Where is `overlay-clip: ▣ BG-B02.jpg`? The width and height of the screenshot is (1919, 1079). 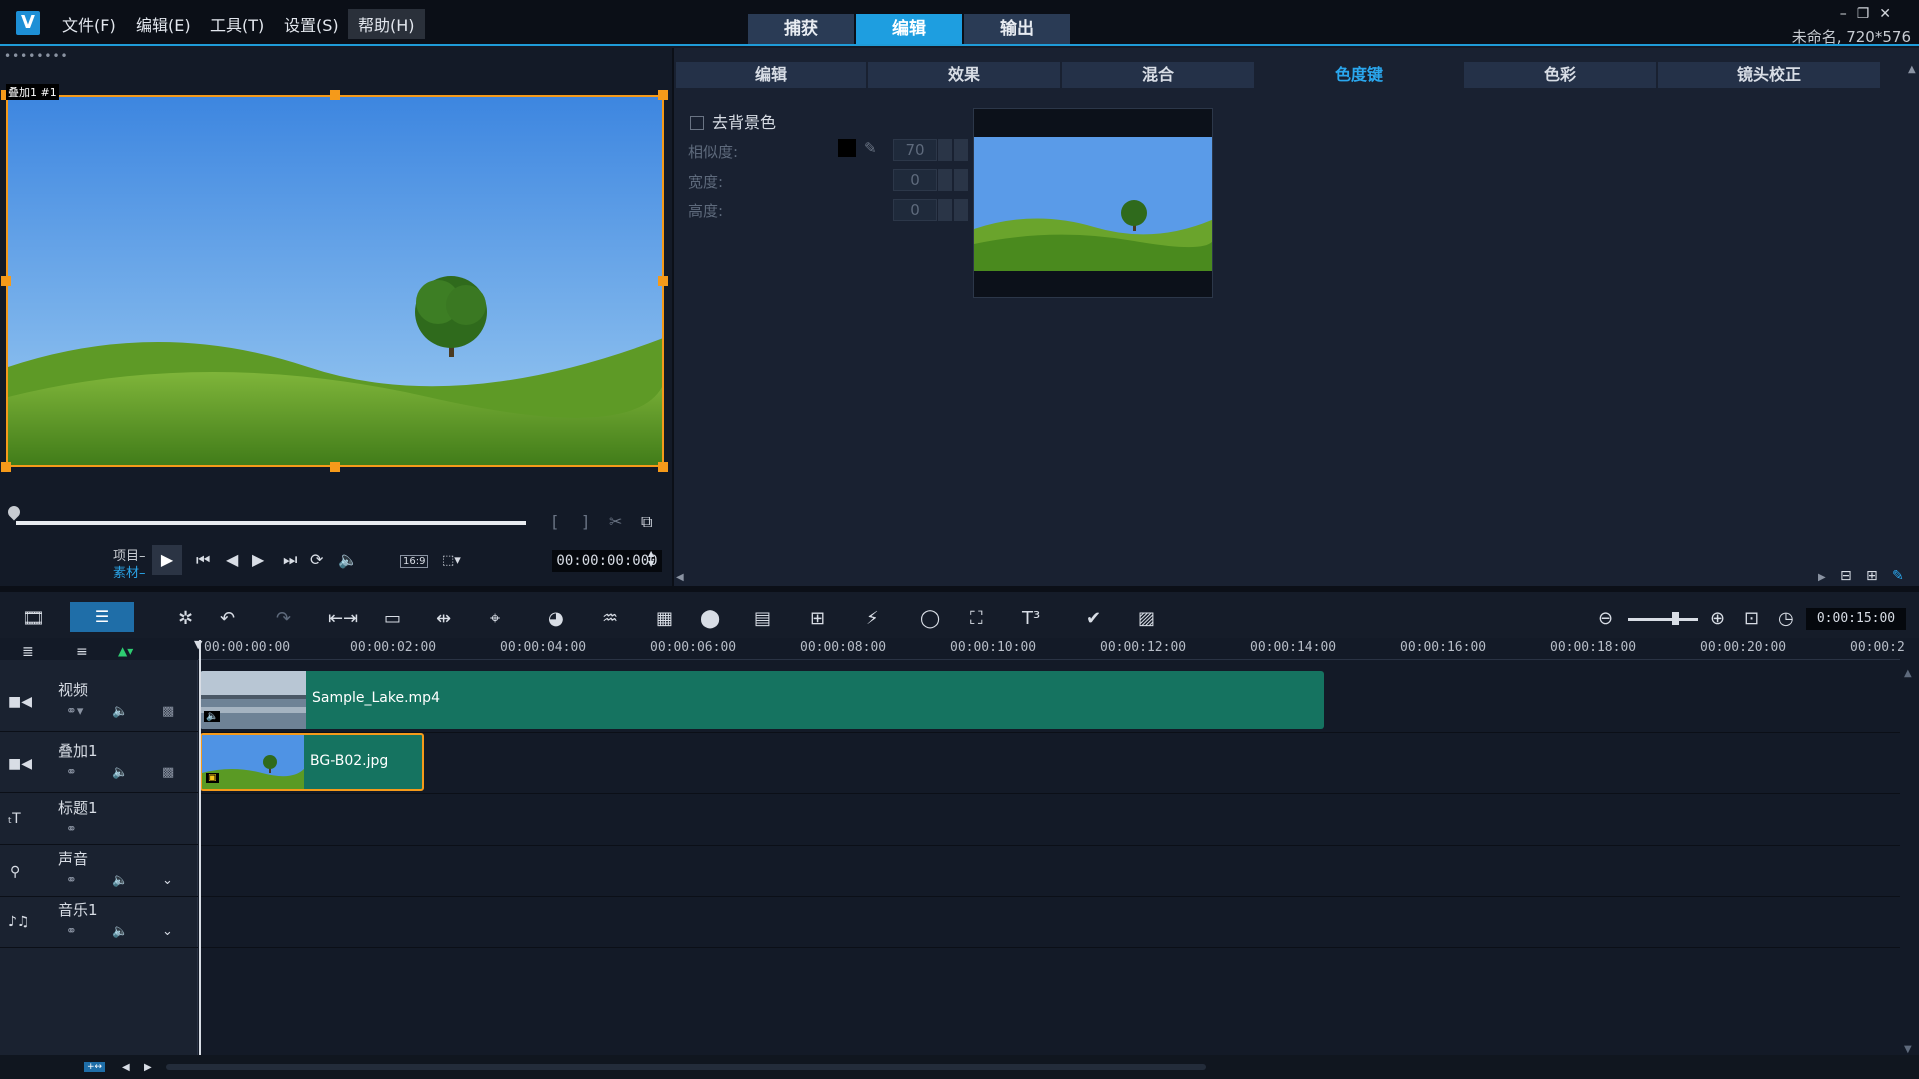
overlay-clip: ▣ BG-B02.jpg is located at coordinates (312, 762).